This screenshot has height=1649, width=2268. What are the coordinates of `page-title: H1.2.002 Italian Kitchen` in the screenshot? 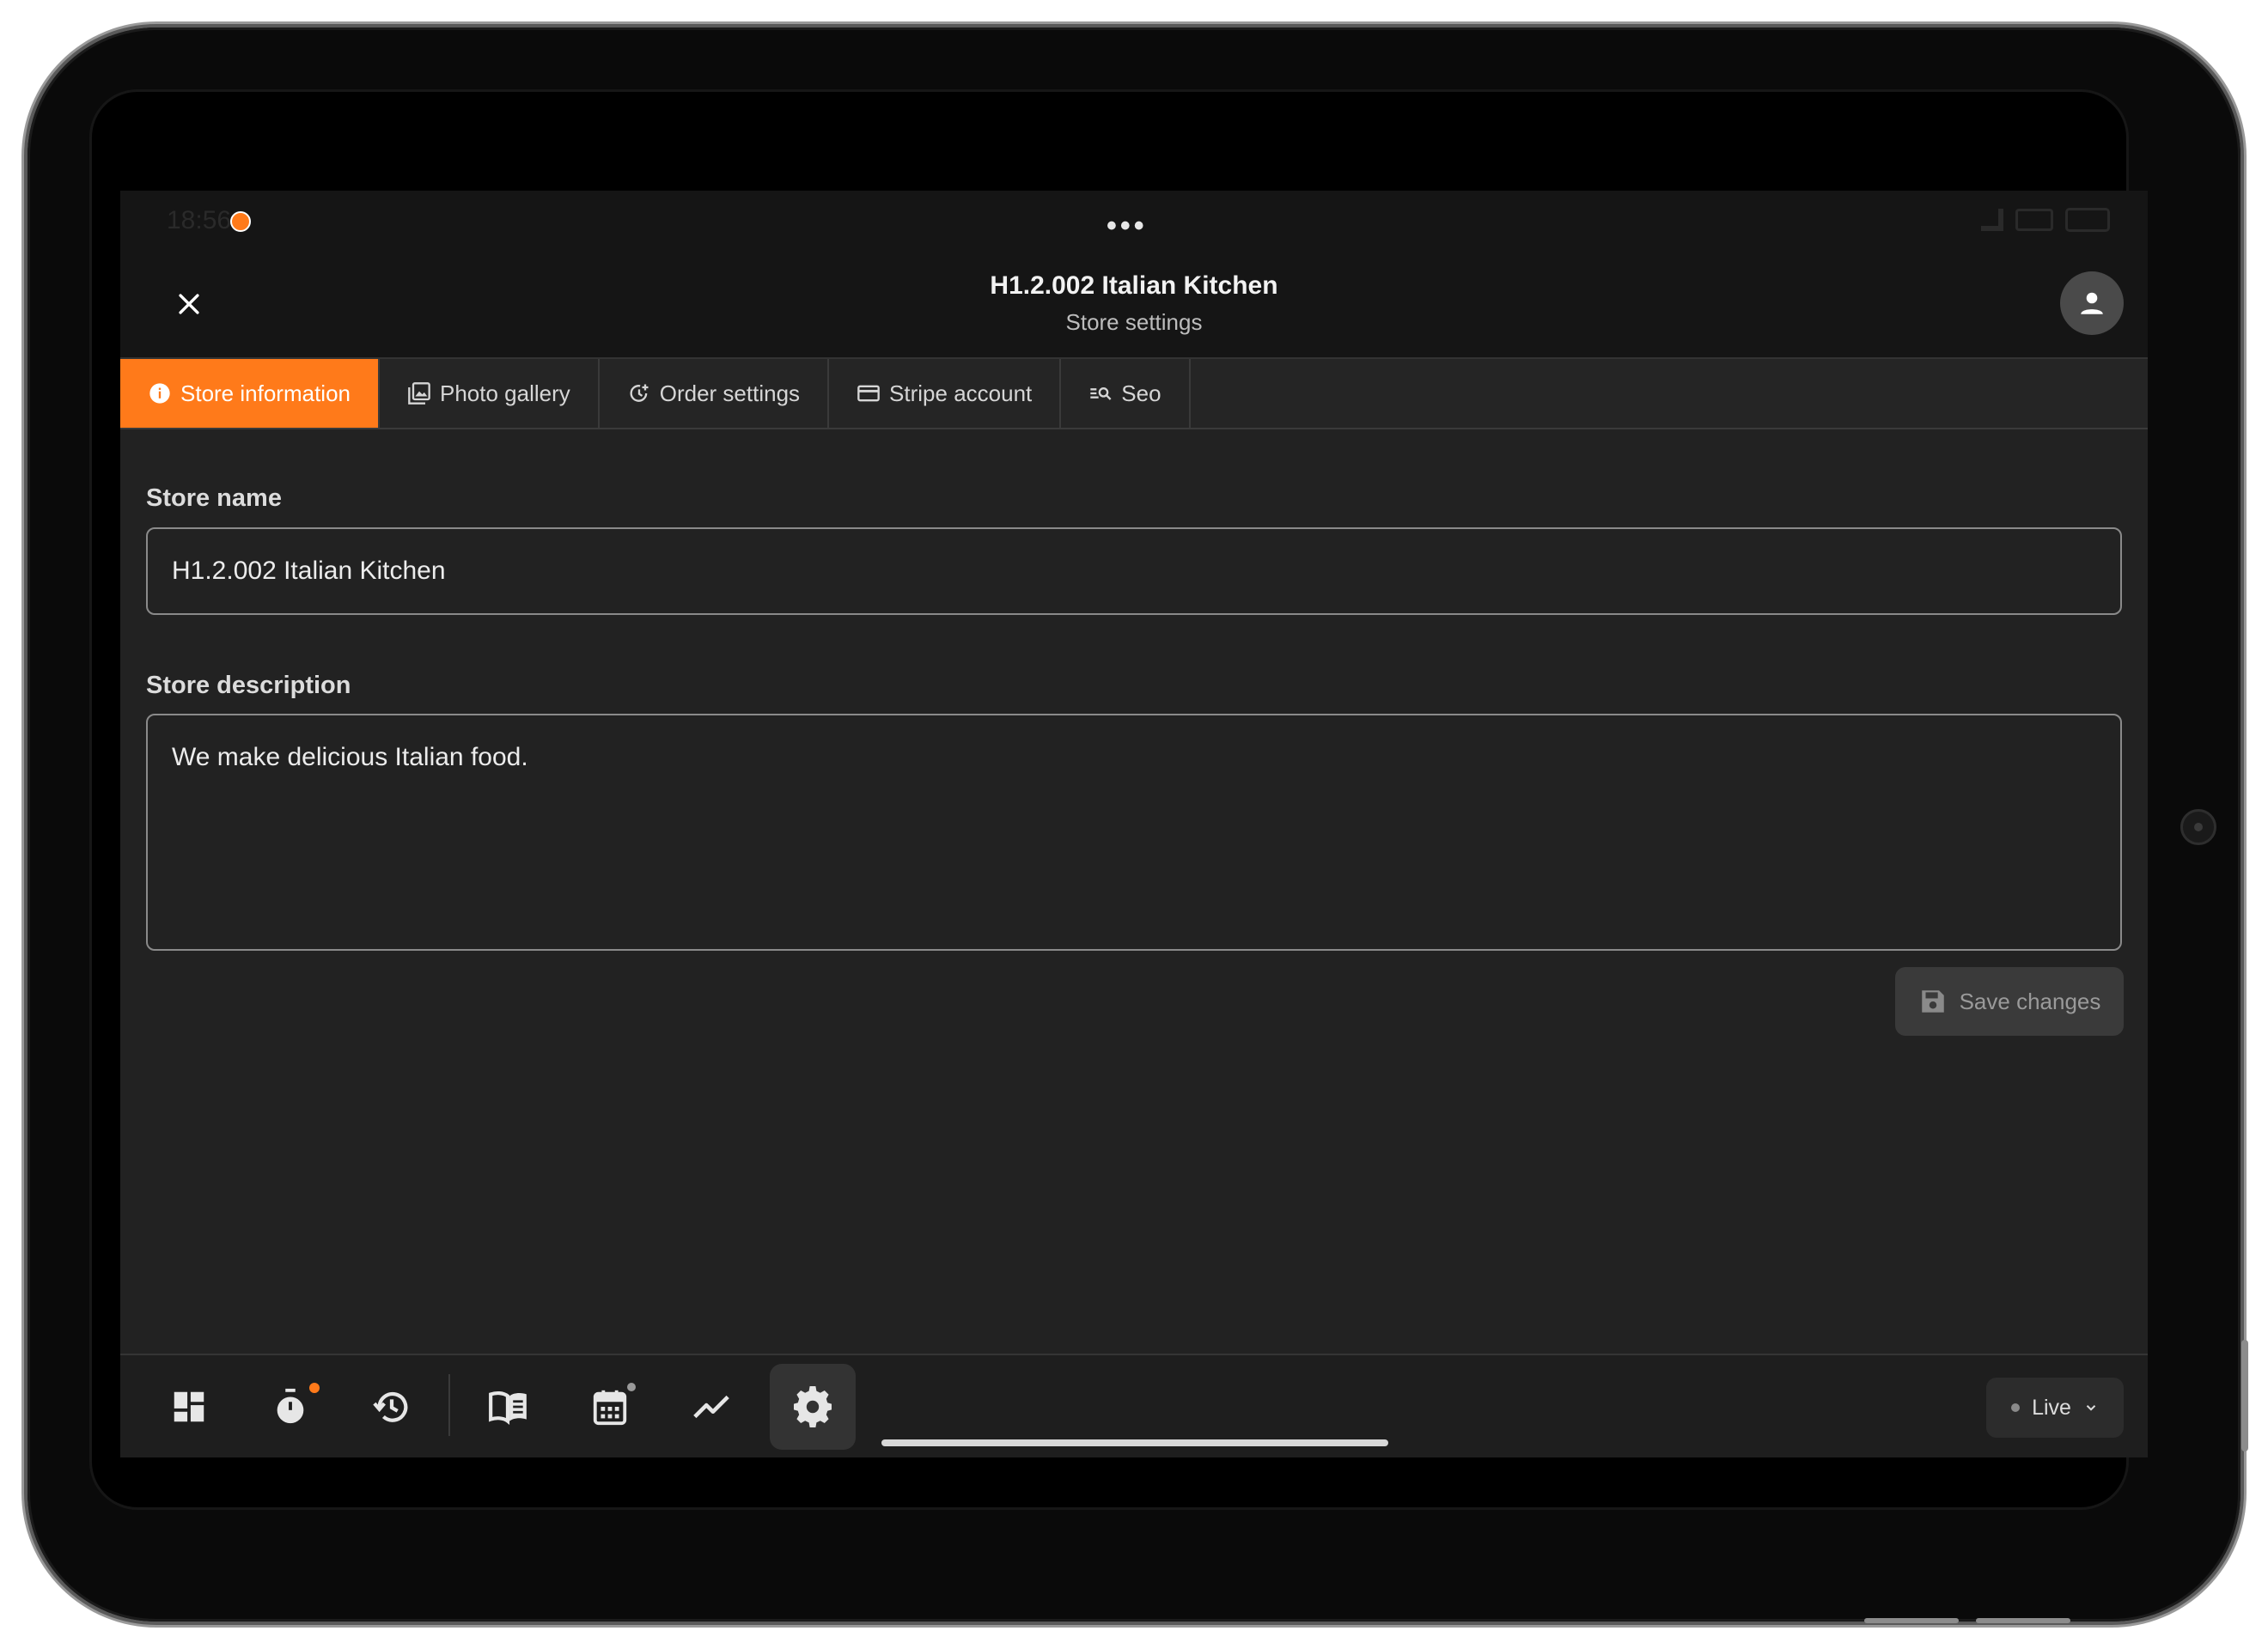 It's located at (1134, 285).